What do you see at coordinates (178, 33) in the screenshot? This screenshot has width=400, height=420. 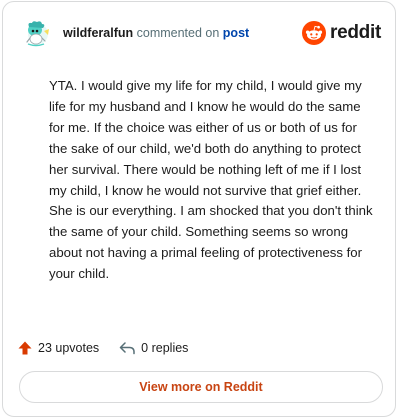 I see `commented-on-text: commented on` at bounding box center [178, 33].